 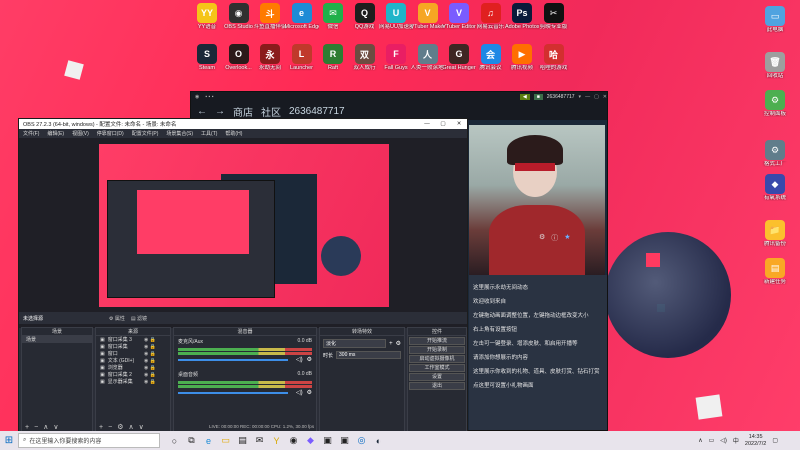 What do you see at coordinates (302, 26) in the screenshot?
I see `desktop-shortcut: e Microsoft Edge` at bounding box center [302, 26].